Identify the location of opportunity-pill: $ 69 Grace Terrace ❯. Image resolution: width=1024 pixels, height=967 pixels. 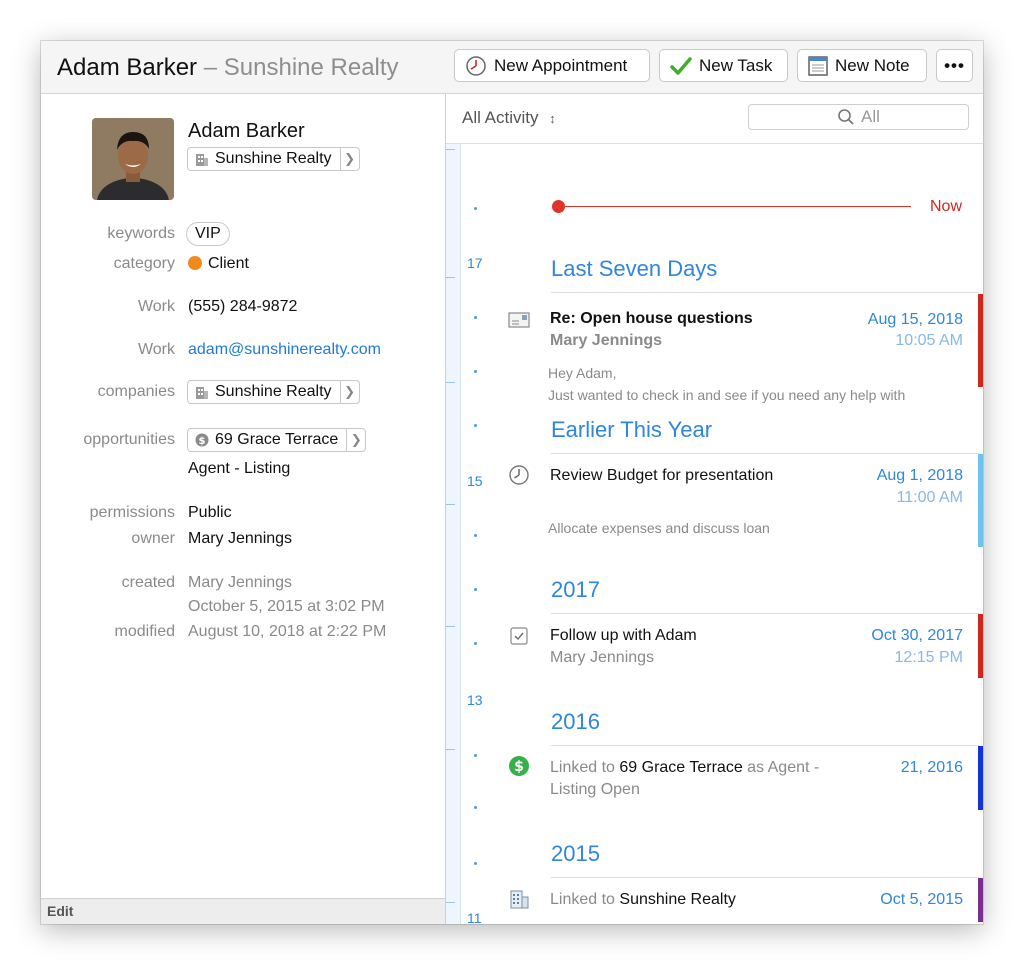
(277, 440).